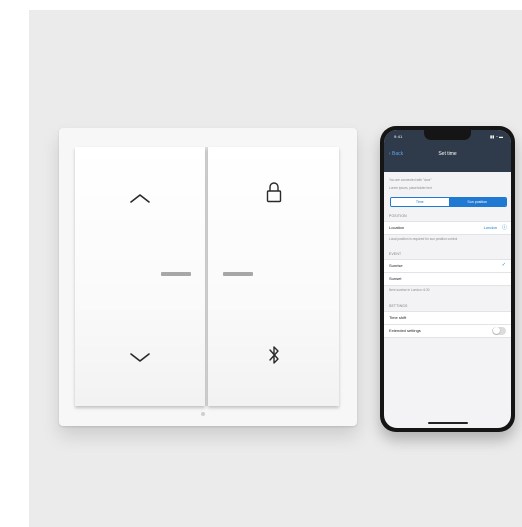 This screenshot has width=522, height=527. Describe the element at coordinates (420, 202) in the screenshot. I see `segment-time: Time` at that location.